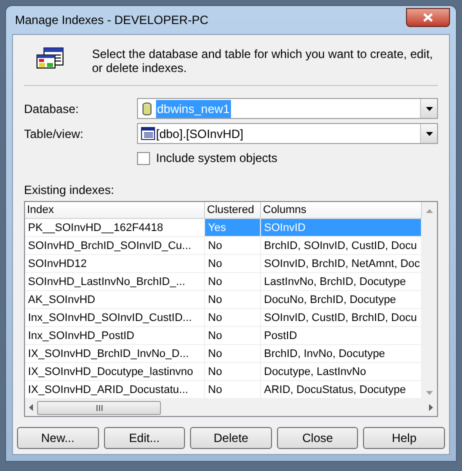  Describe the element at coordinates (54, 134) in the screenshot. I see `table-view-label: Table/view:` at that location.